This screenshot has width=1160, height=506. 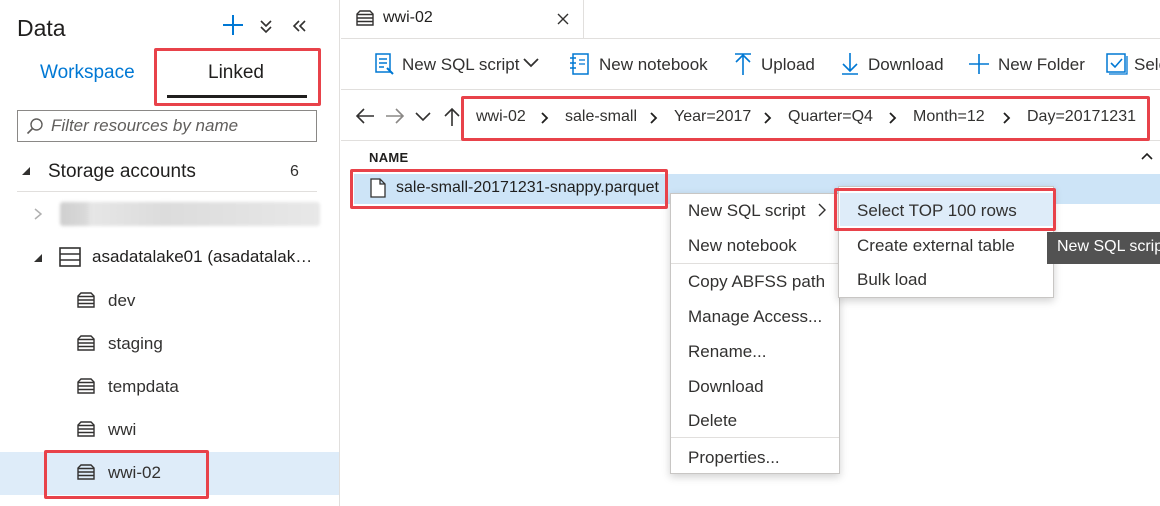 I want to click on editor-tab-label: wwi-02, so click(x=408, y=17).